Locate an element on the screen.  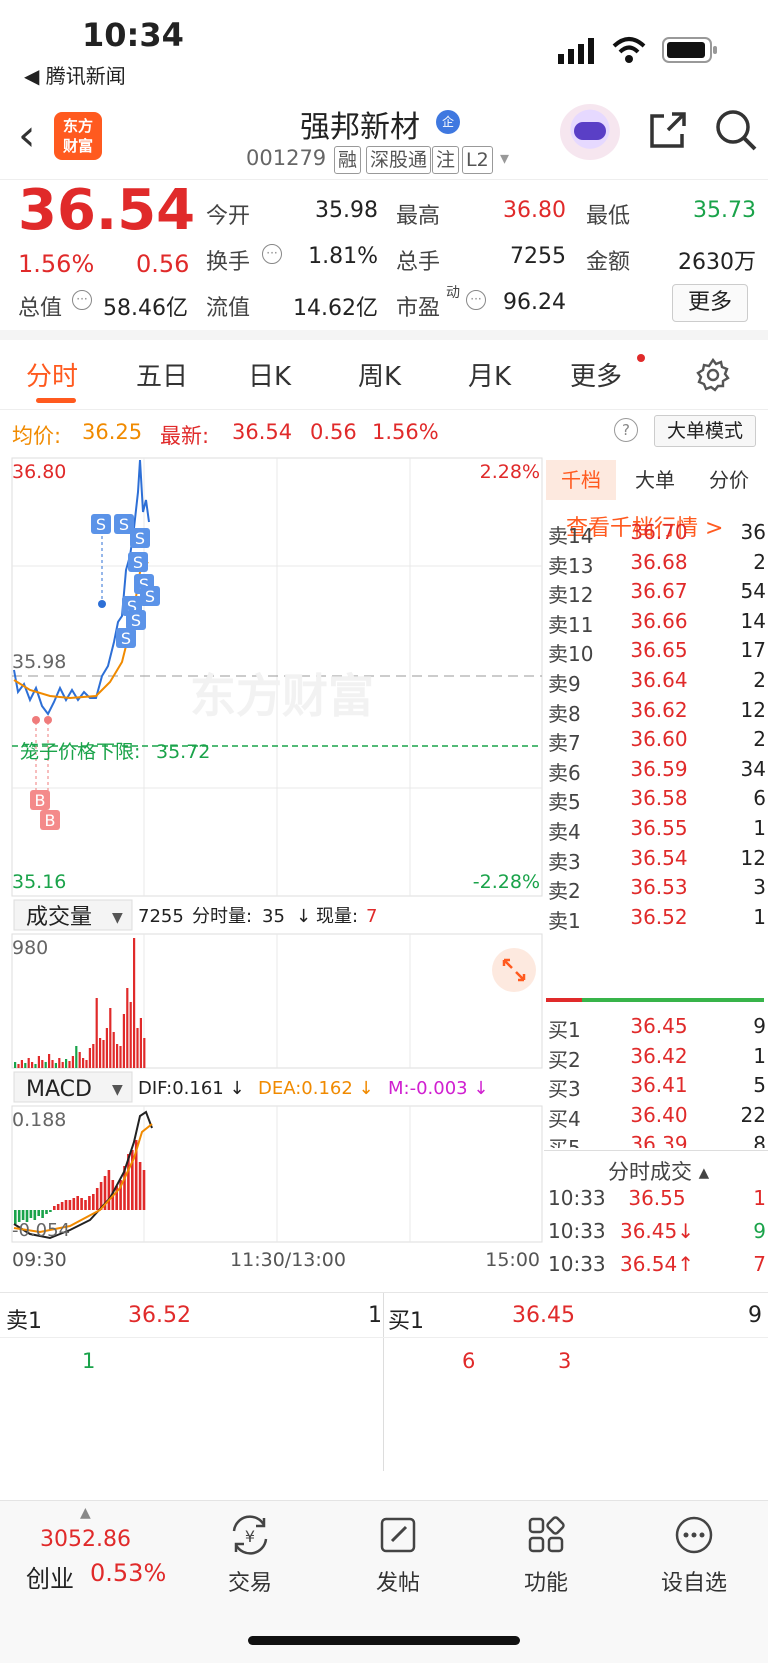
tag-registered: 注 is located at coordinates (446, 160).